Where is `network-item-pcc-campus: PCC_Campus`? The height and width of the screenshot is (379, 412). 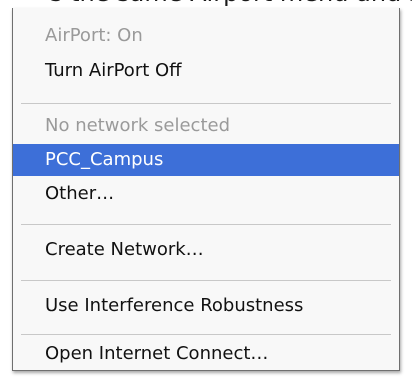
network-item-pcc-campus: PCC_Campus is located at coordinates (206, 160).